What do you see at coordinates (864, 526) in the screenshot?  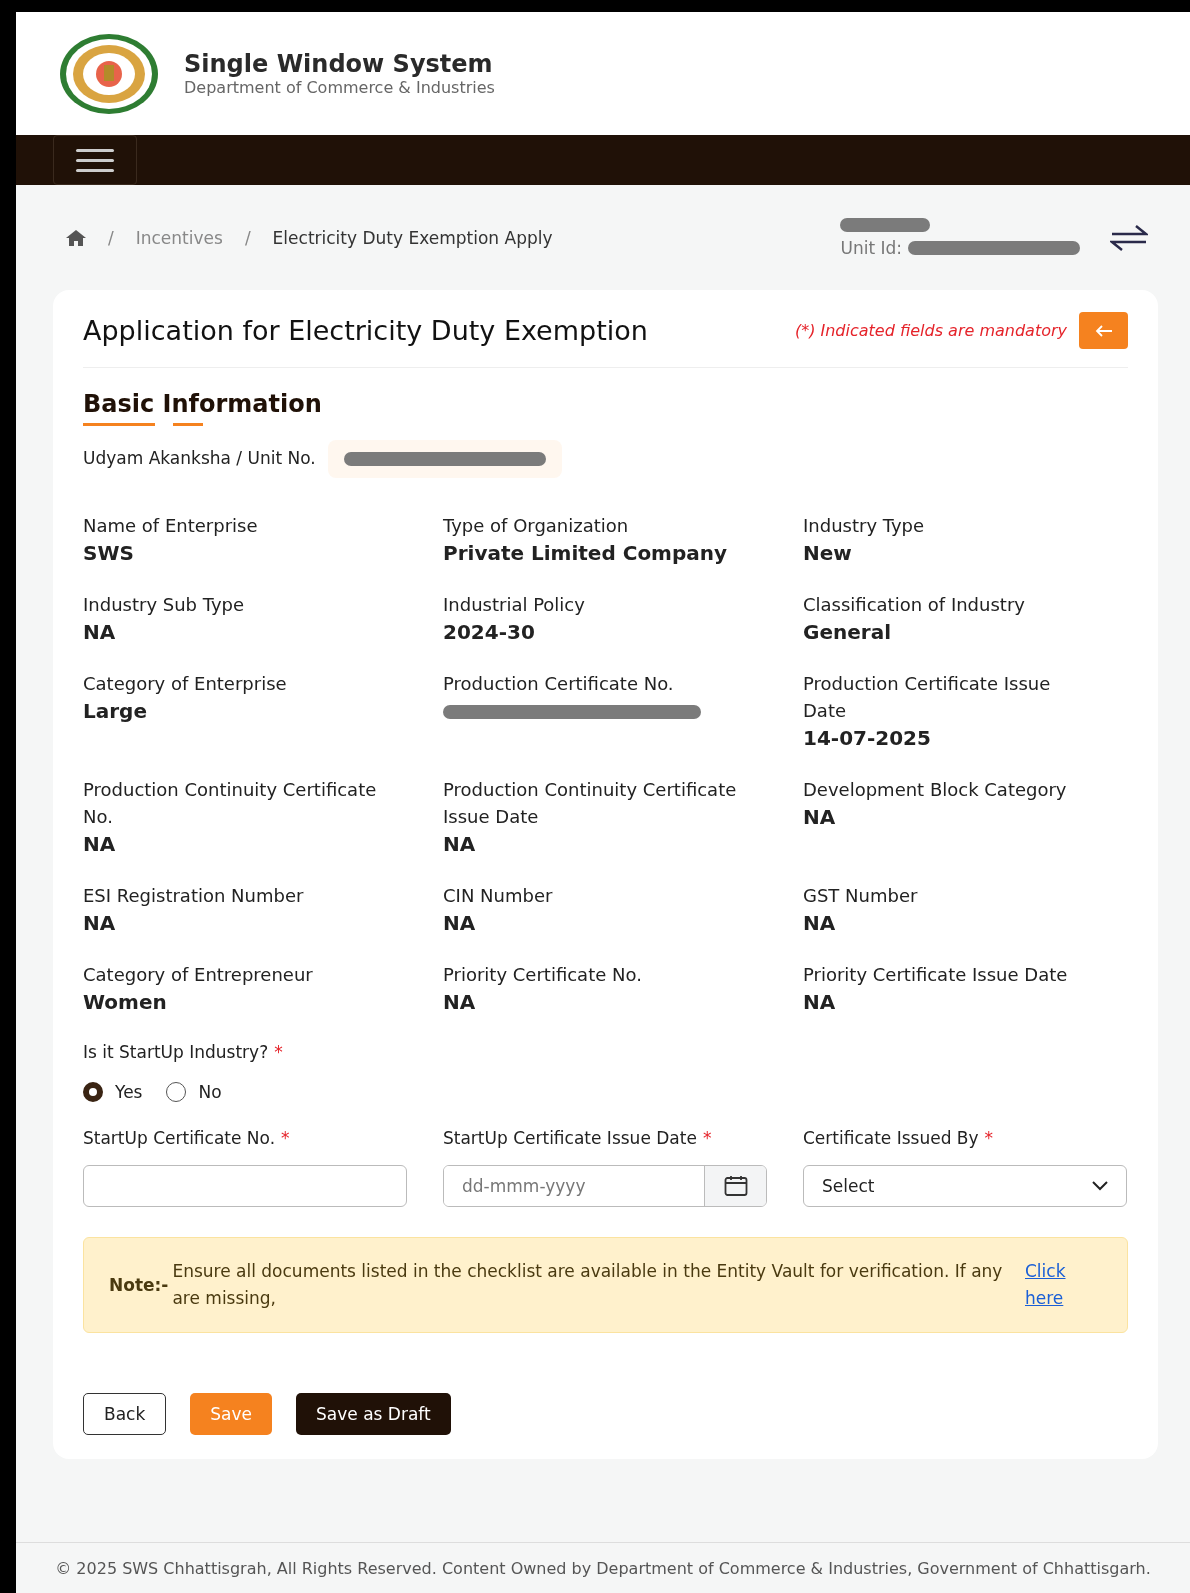 I see `field-label: Industry Type` at bounding box center [864, 526].